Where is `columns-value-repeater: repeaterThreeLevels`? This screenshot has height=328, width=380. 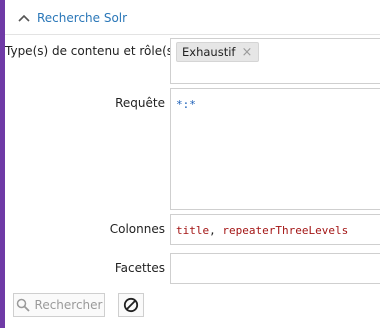 columns-value-repeater: repeaterThreeLevels is located at coordinates (285, 230).